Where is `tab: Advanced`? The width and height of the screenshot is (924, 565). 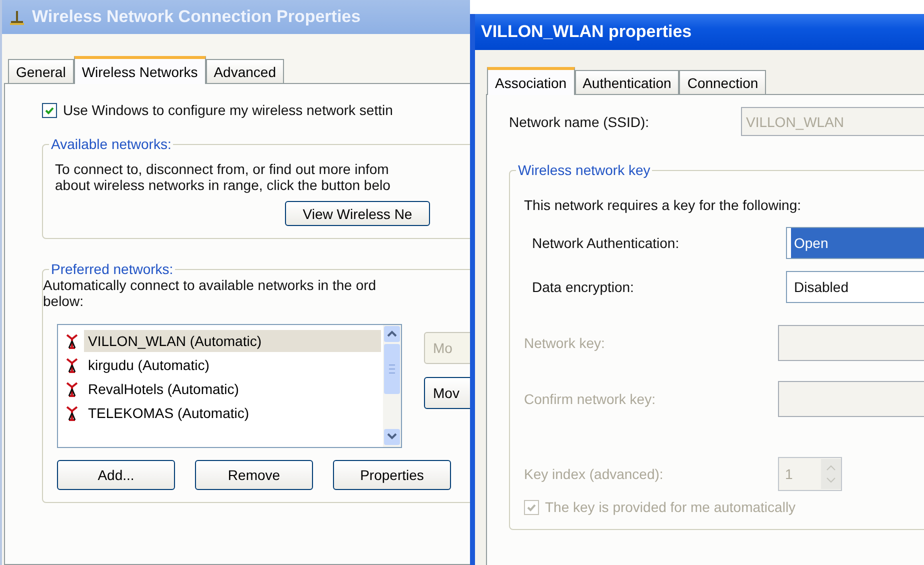
tab: Advanced is located at coordinates (245, 71).